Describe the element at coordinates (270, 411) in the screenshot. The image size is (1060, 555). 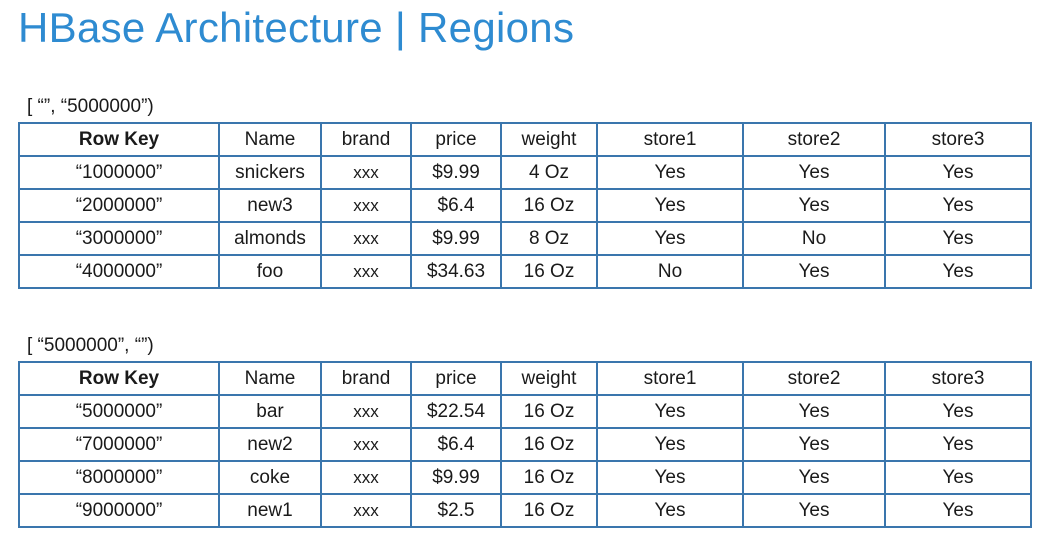
I see `name-cell: bar` at that location.